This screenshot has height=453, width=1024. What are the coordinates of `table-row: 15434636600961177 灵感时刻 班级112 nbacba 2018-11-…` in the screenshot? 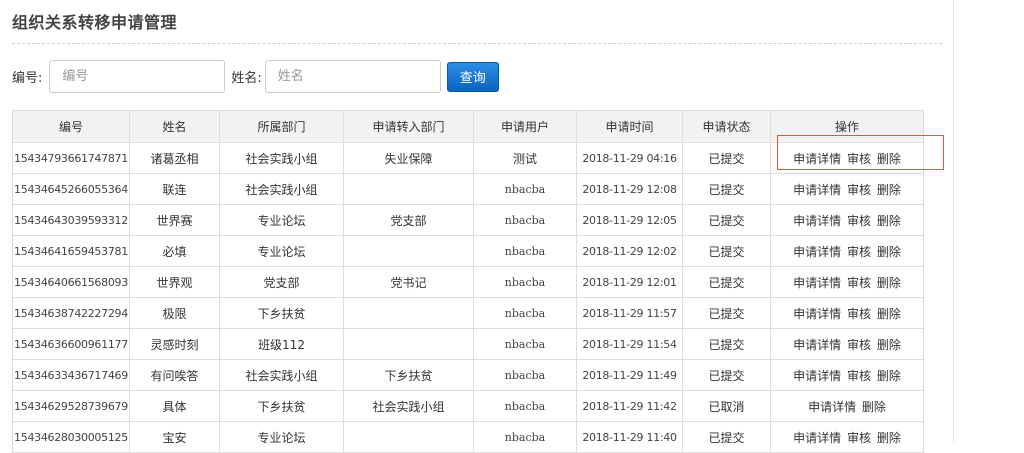 It's located at (468, 344).